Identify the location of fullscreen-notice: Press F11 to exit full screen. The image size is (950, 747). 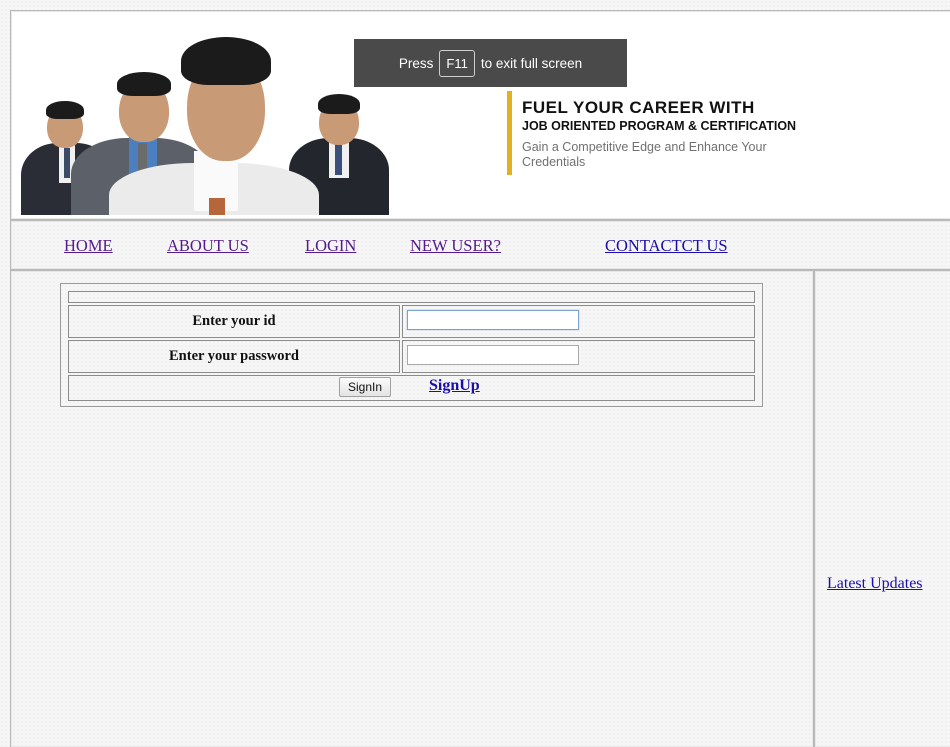
(490, 63).